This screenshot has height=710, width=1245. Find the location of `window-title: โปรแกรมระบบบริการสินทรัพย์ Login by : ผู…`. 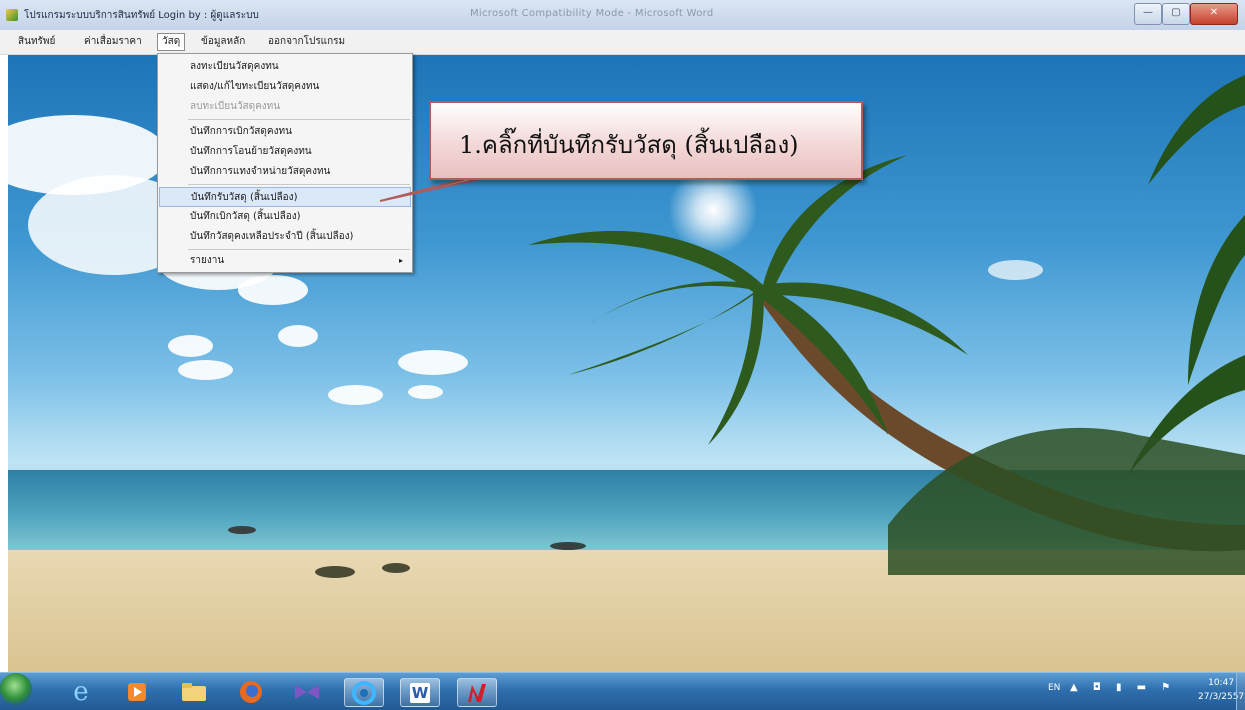

window-title: โปรแกรมระบบบริการสินทรัพย์ Login by : ผู… is located at coordinates (141, 15).